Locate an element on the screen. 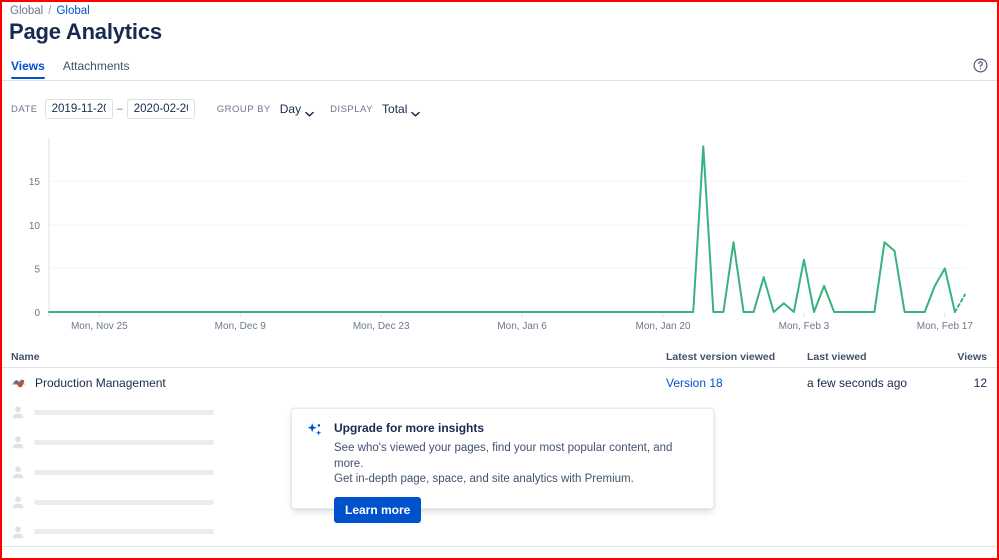  help-circle-icon is located at coordinates (980, 65).